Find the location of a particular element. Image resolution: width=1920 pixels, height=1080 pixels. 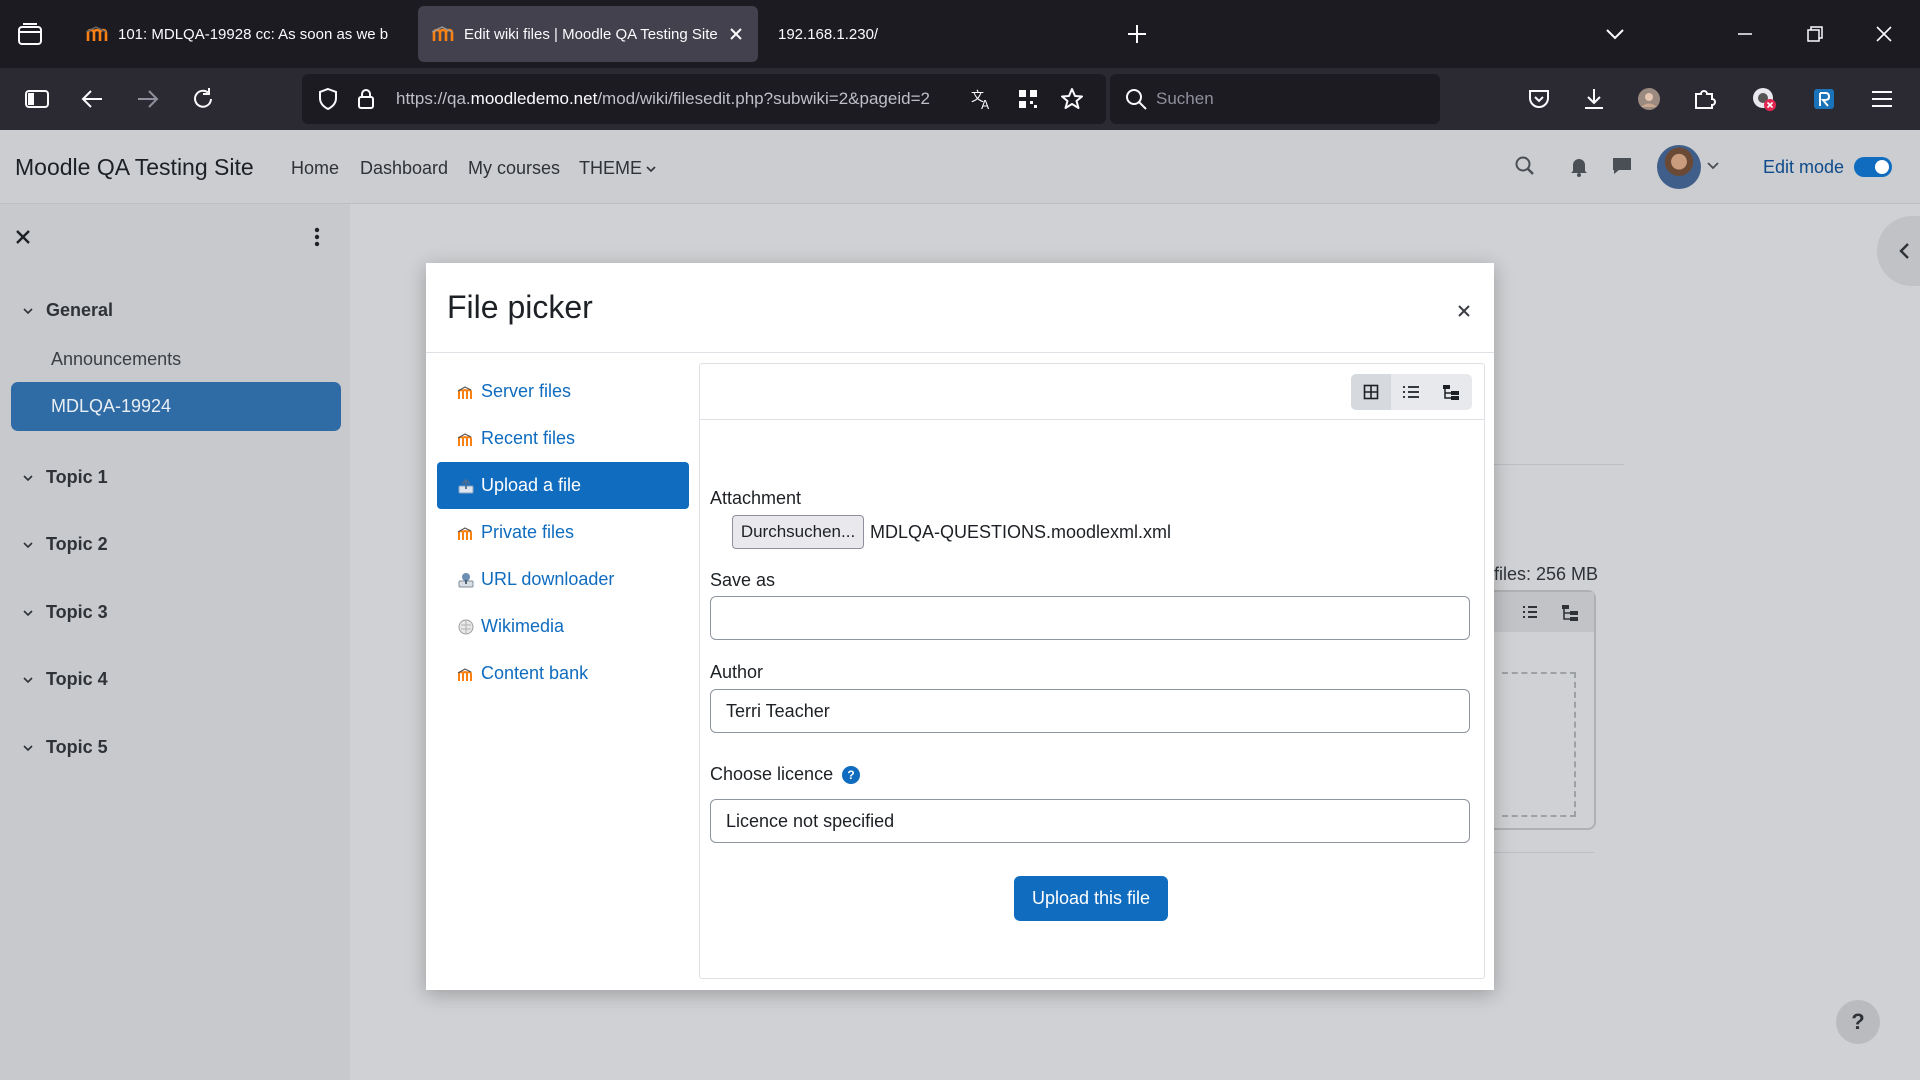

nav-my-courses: My courses is located at coordinates (514, 168).